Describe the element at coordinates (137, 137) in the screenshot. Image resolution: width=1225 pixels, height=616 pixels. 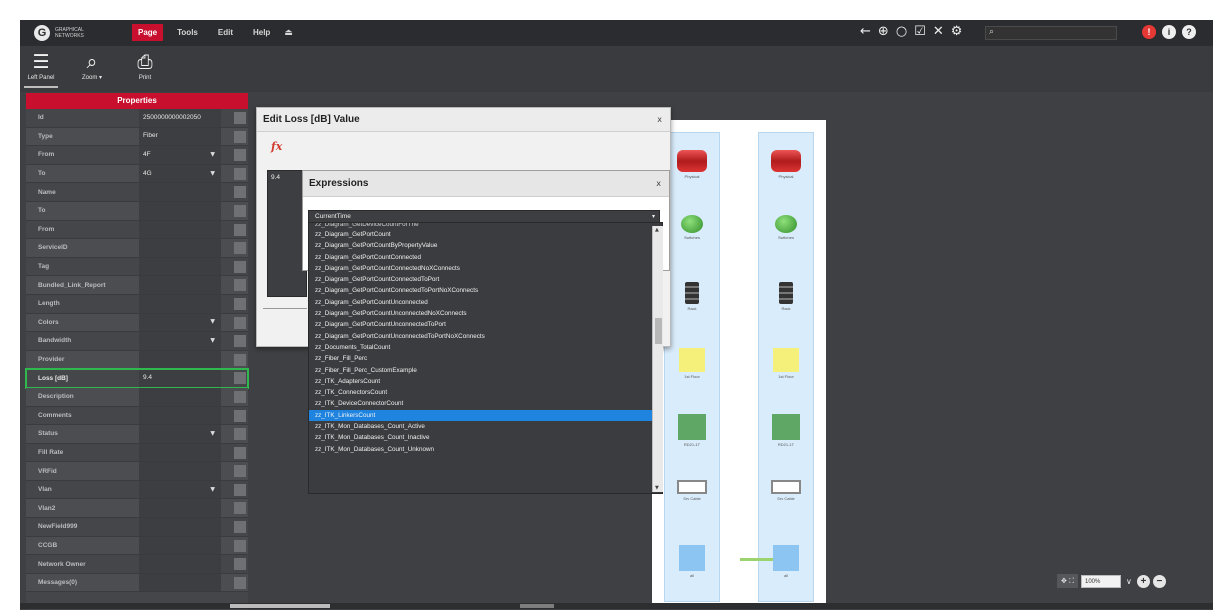
I see `property-row: Type Fiber` at that location.